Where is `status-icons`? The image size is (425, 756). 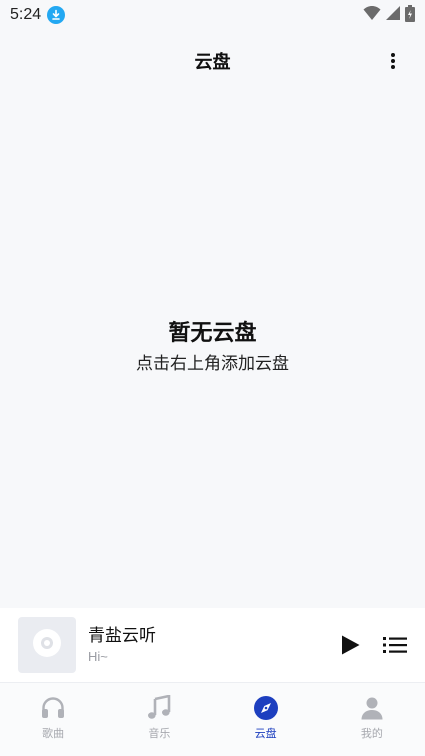
status-icons is located at coordinates (389, 15).